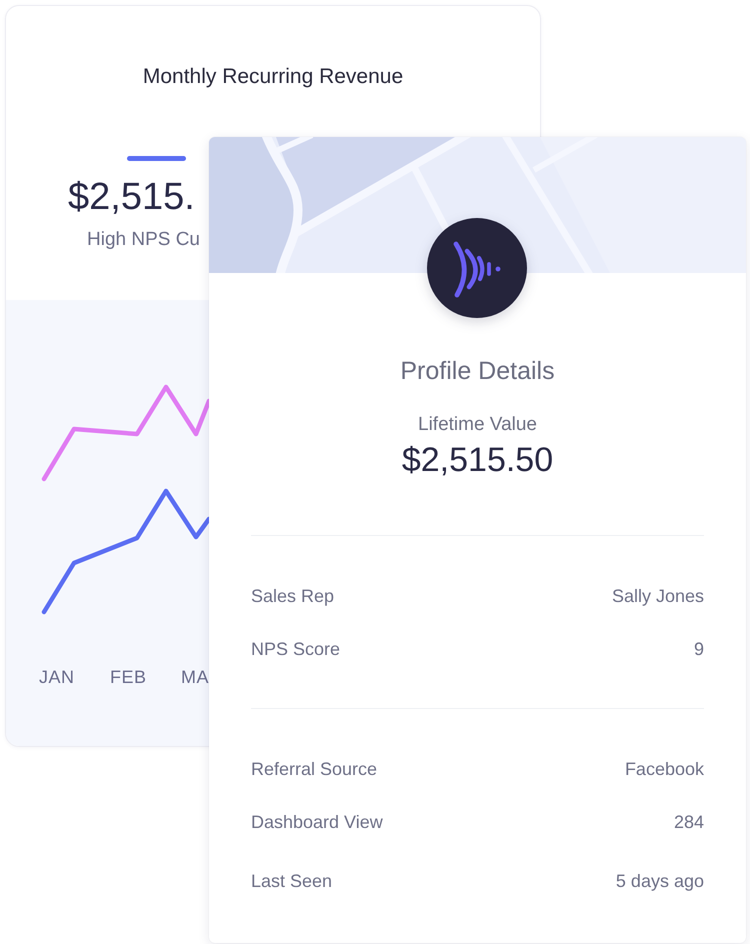 The image size is (750, 944). Describe the element at coordinates (477, 268) in the screenshot. I see `sound-wave-icon` at that location.